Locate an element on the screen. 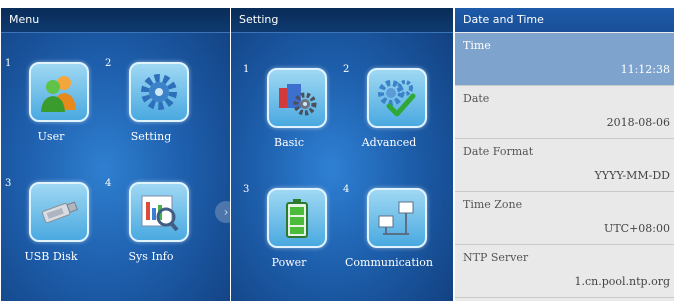 This screenshot has width=674, height=301. setting-item-label: Power is located at coordinates (289, 262).